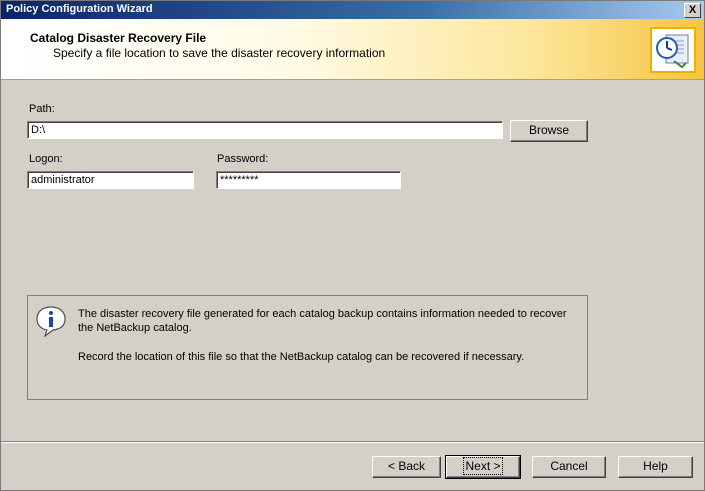 The height and width of the screenshot is (491, 705). Describe the element at coordinates (46, 159) in the screenshot. I see `logon-label: Logon:` at that location.